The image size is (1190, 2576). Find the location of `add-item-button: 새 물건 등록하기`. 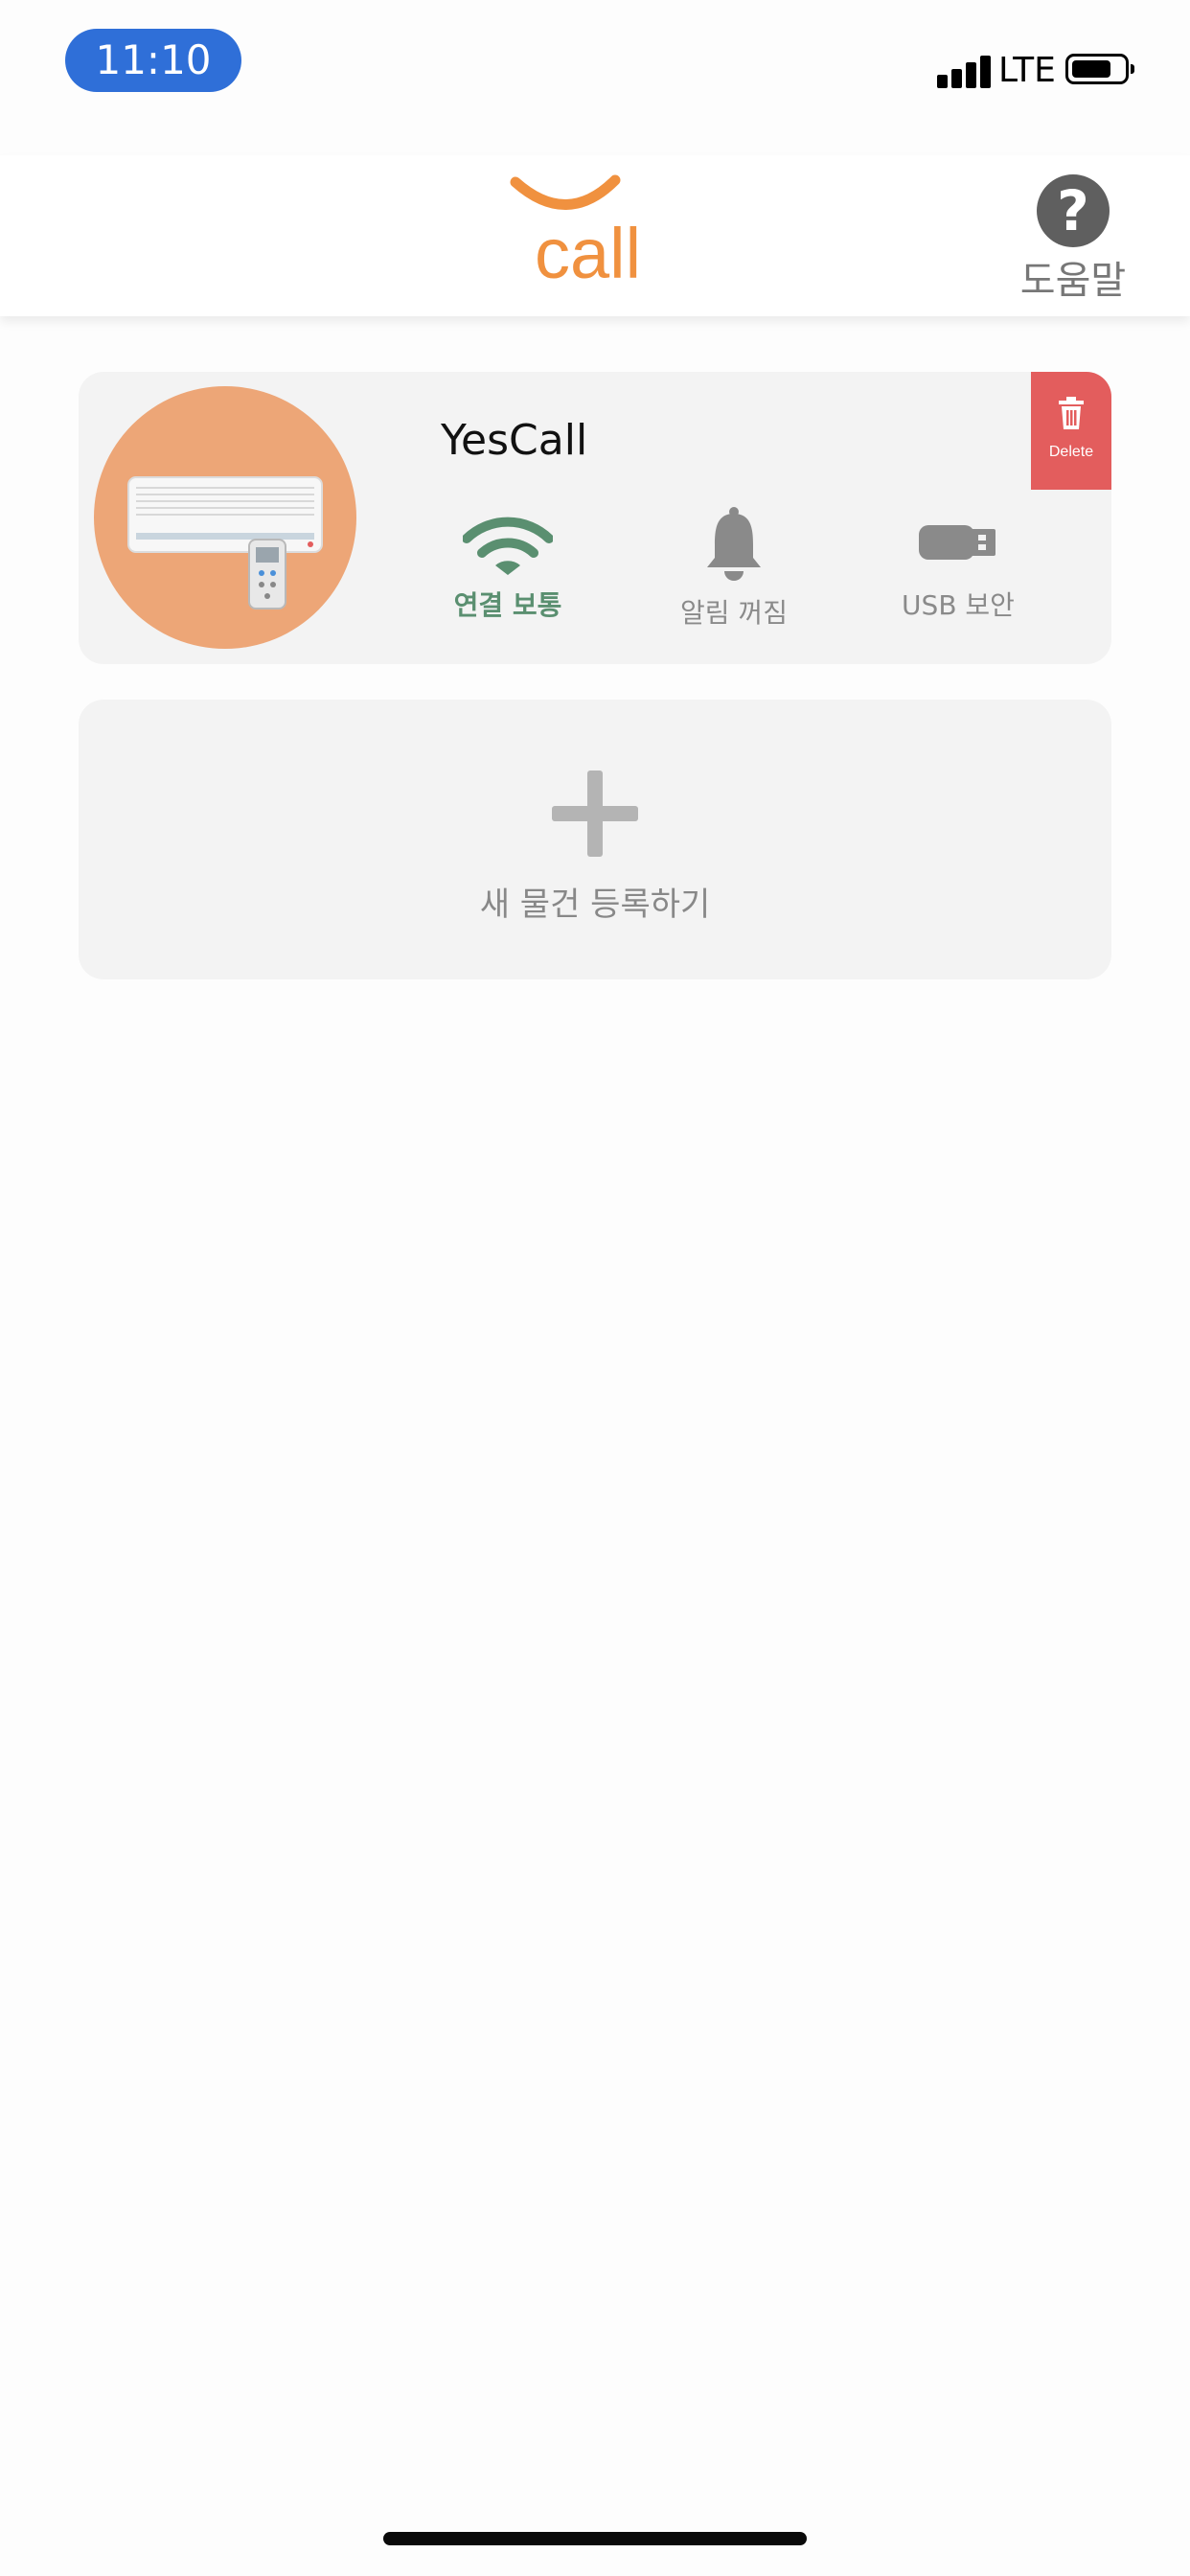

add-item-button: 새 물건 등록하기 is located at coordinates (595, 839).